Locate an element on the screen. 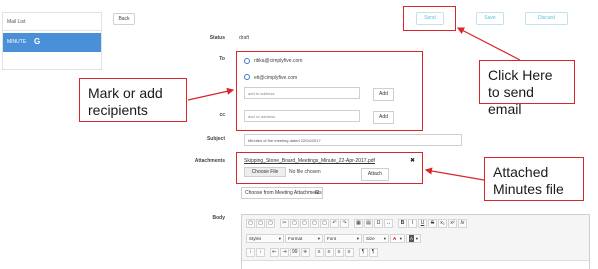 The image size is (598, 269). send-arrow is located at coordinates (488, 44).